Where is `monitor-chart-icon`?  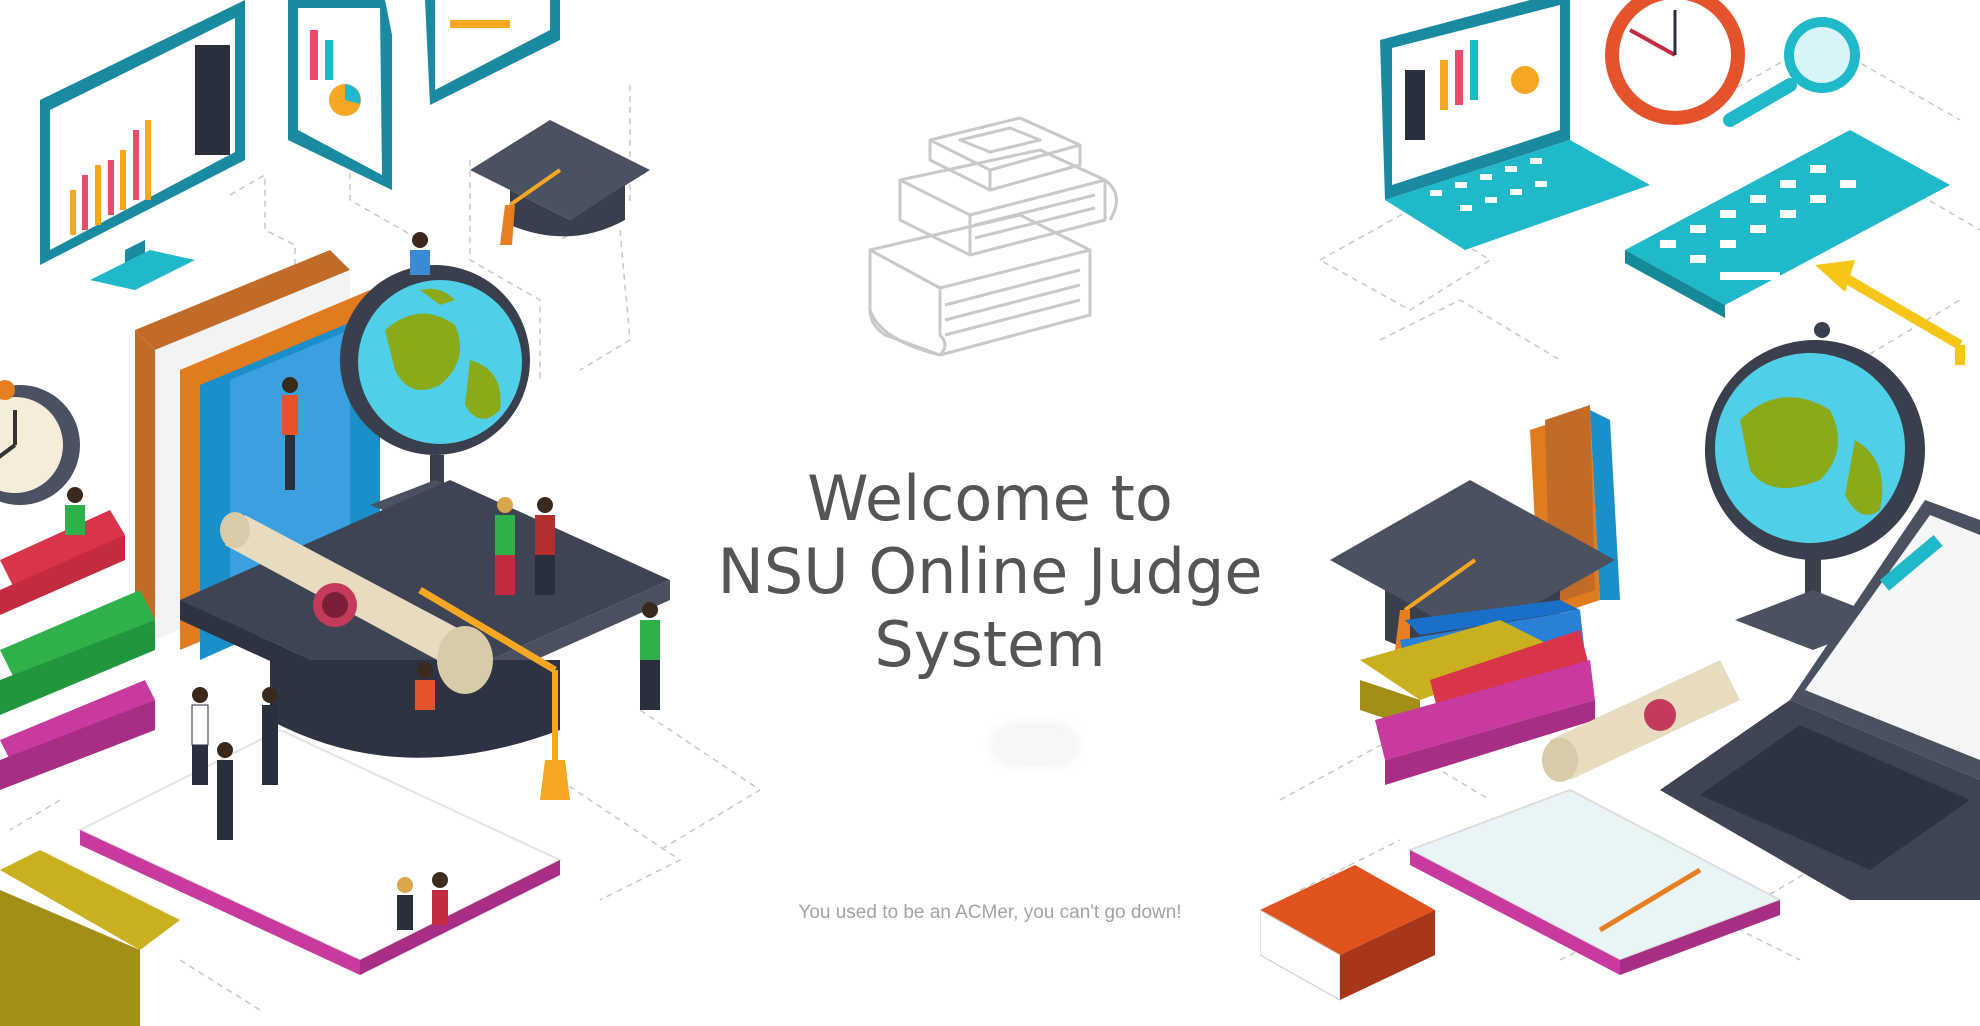
monitor-chart-icon is located at coordinates (142, 145).